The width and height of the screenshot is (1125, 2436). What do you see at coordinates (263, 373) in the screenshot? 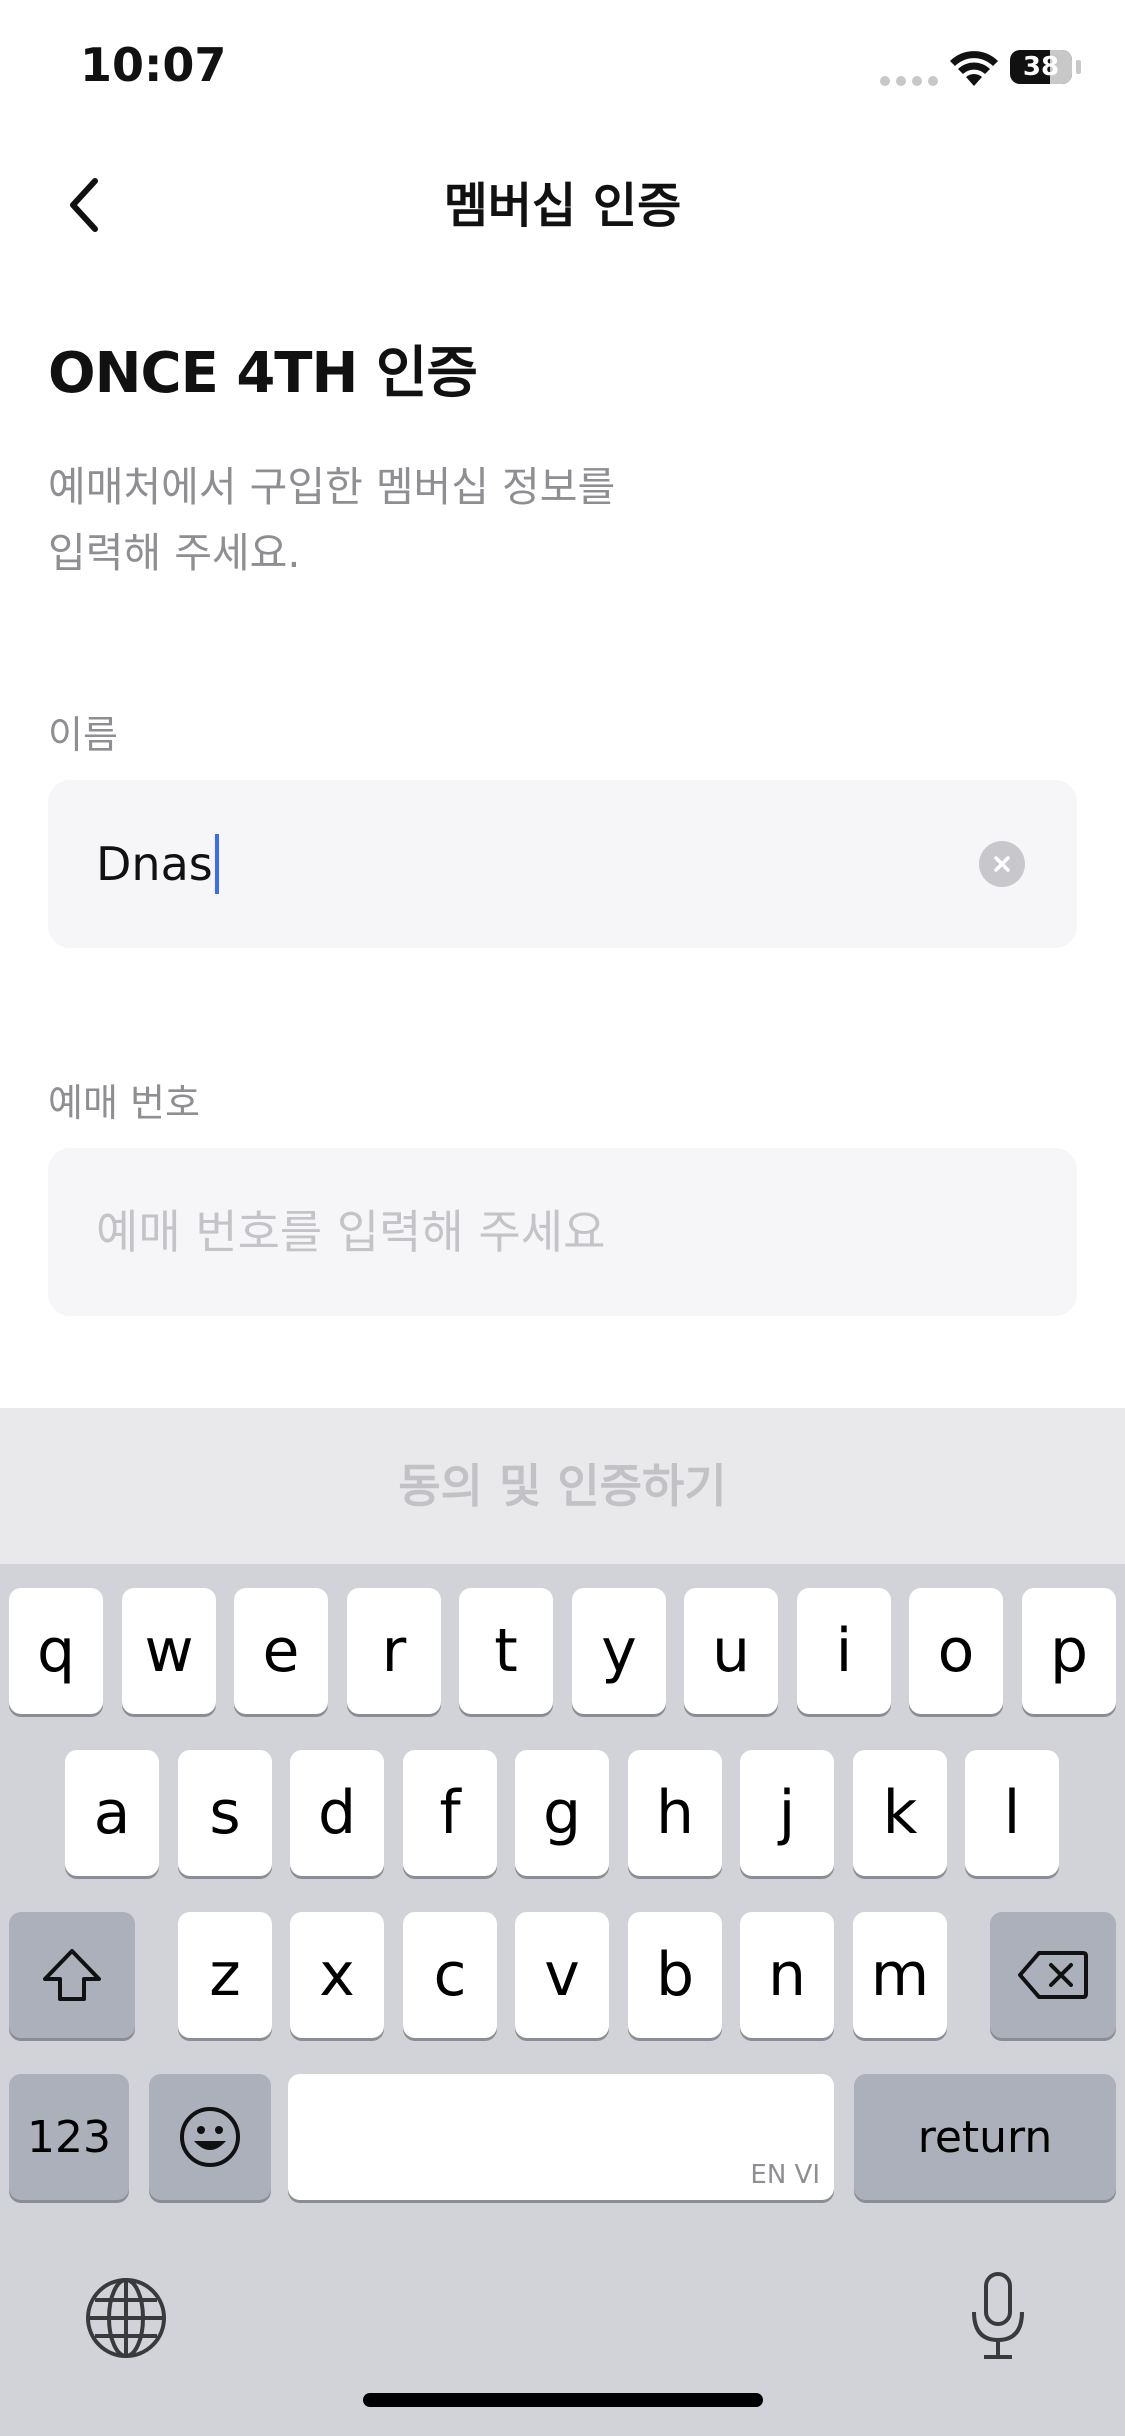
I see `page-heading: ONCE 4TH 인증` at bounding box center [263, 373].